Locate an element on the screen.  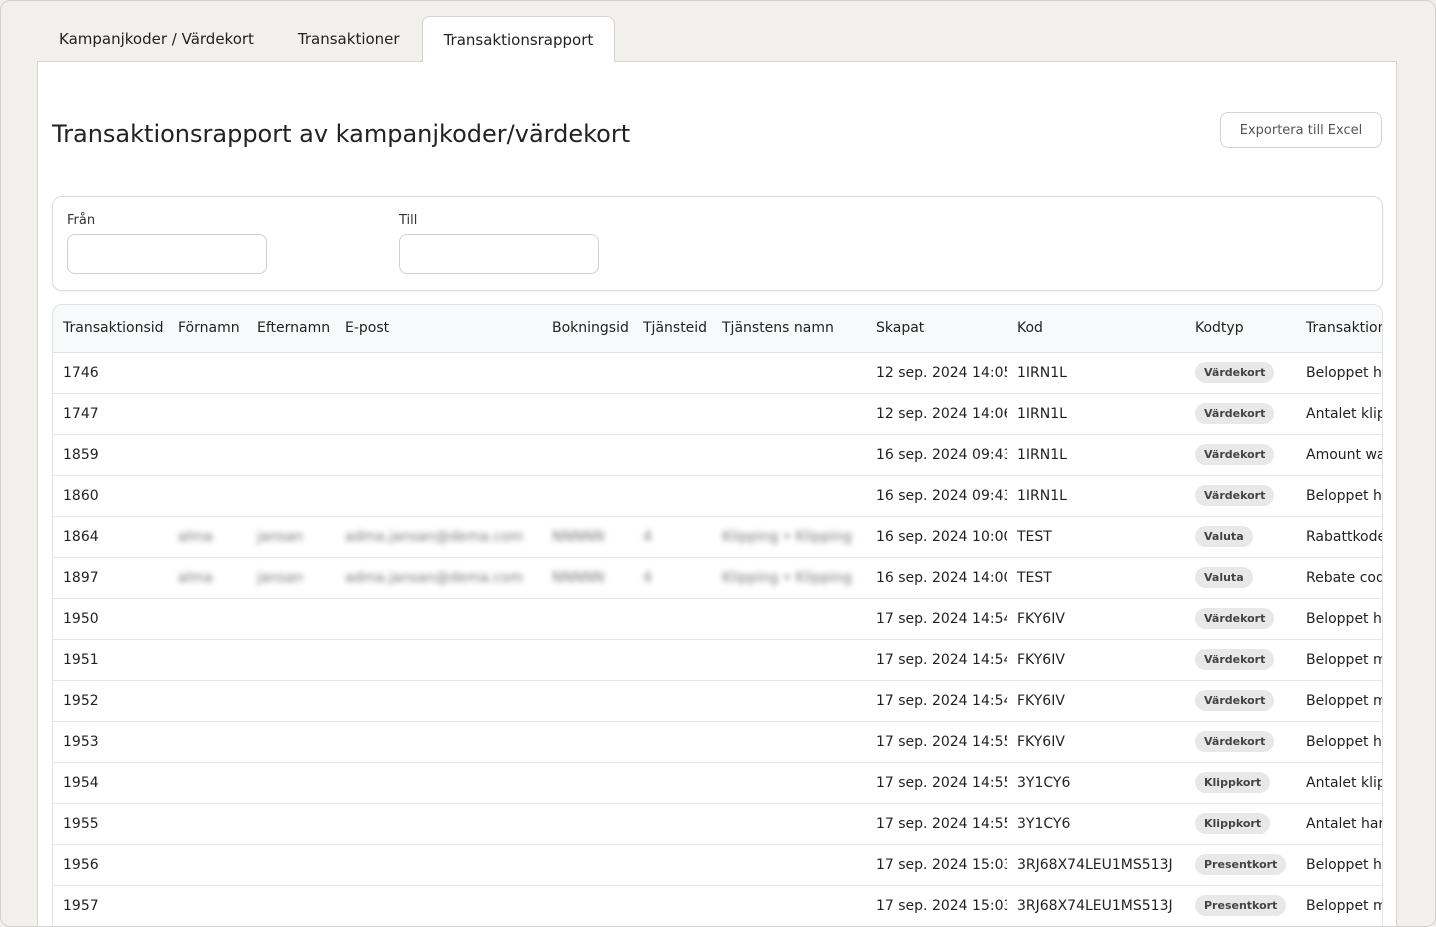
column-header: E-post is located at coordinates (438, 328).